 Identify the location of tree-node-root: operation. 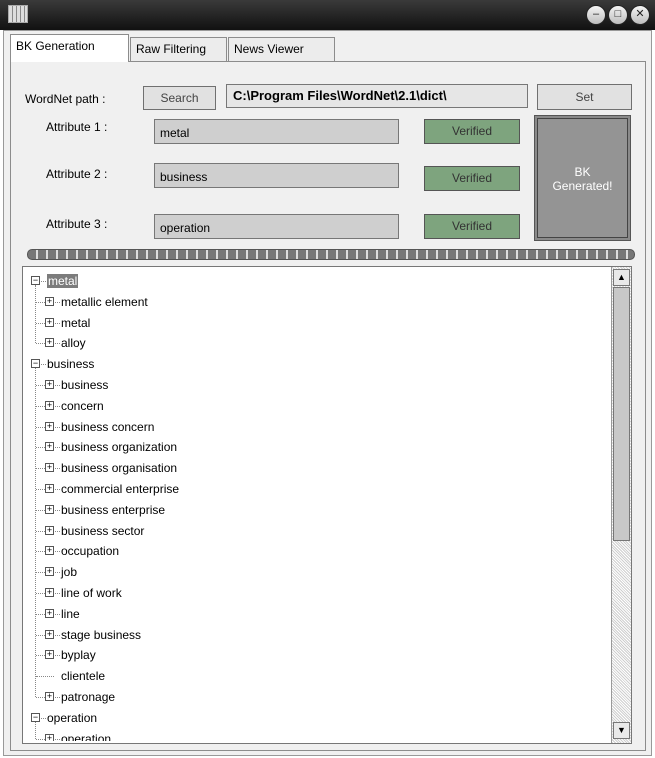
(72, 718).